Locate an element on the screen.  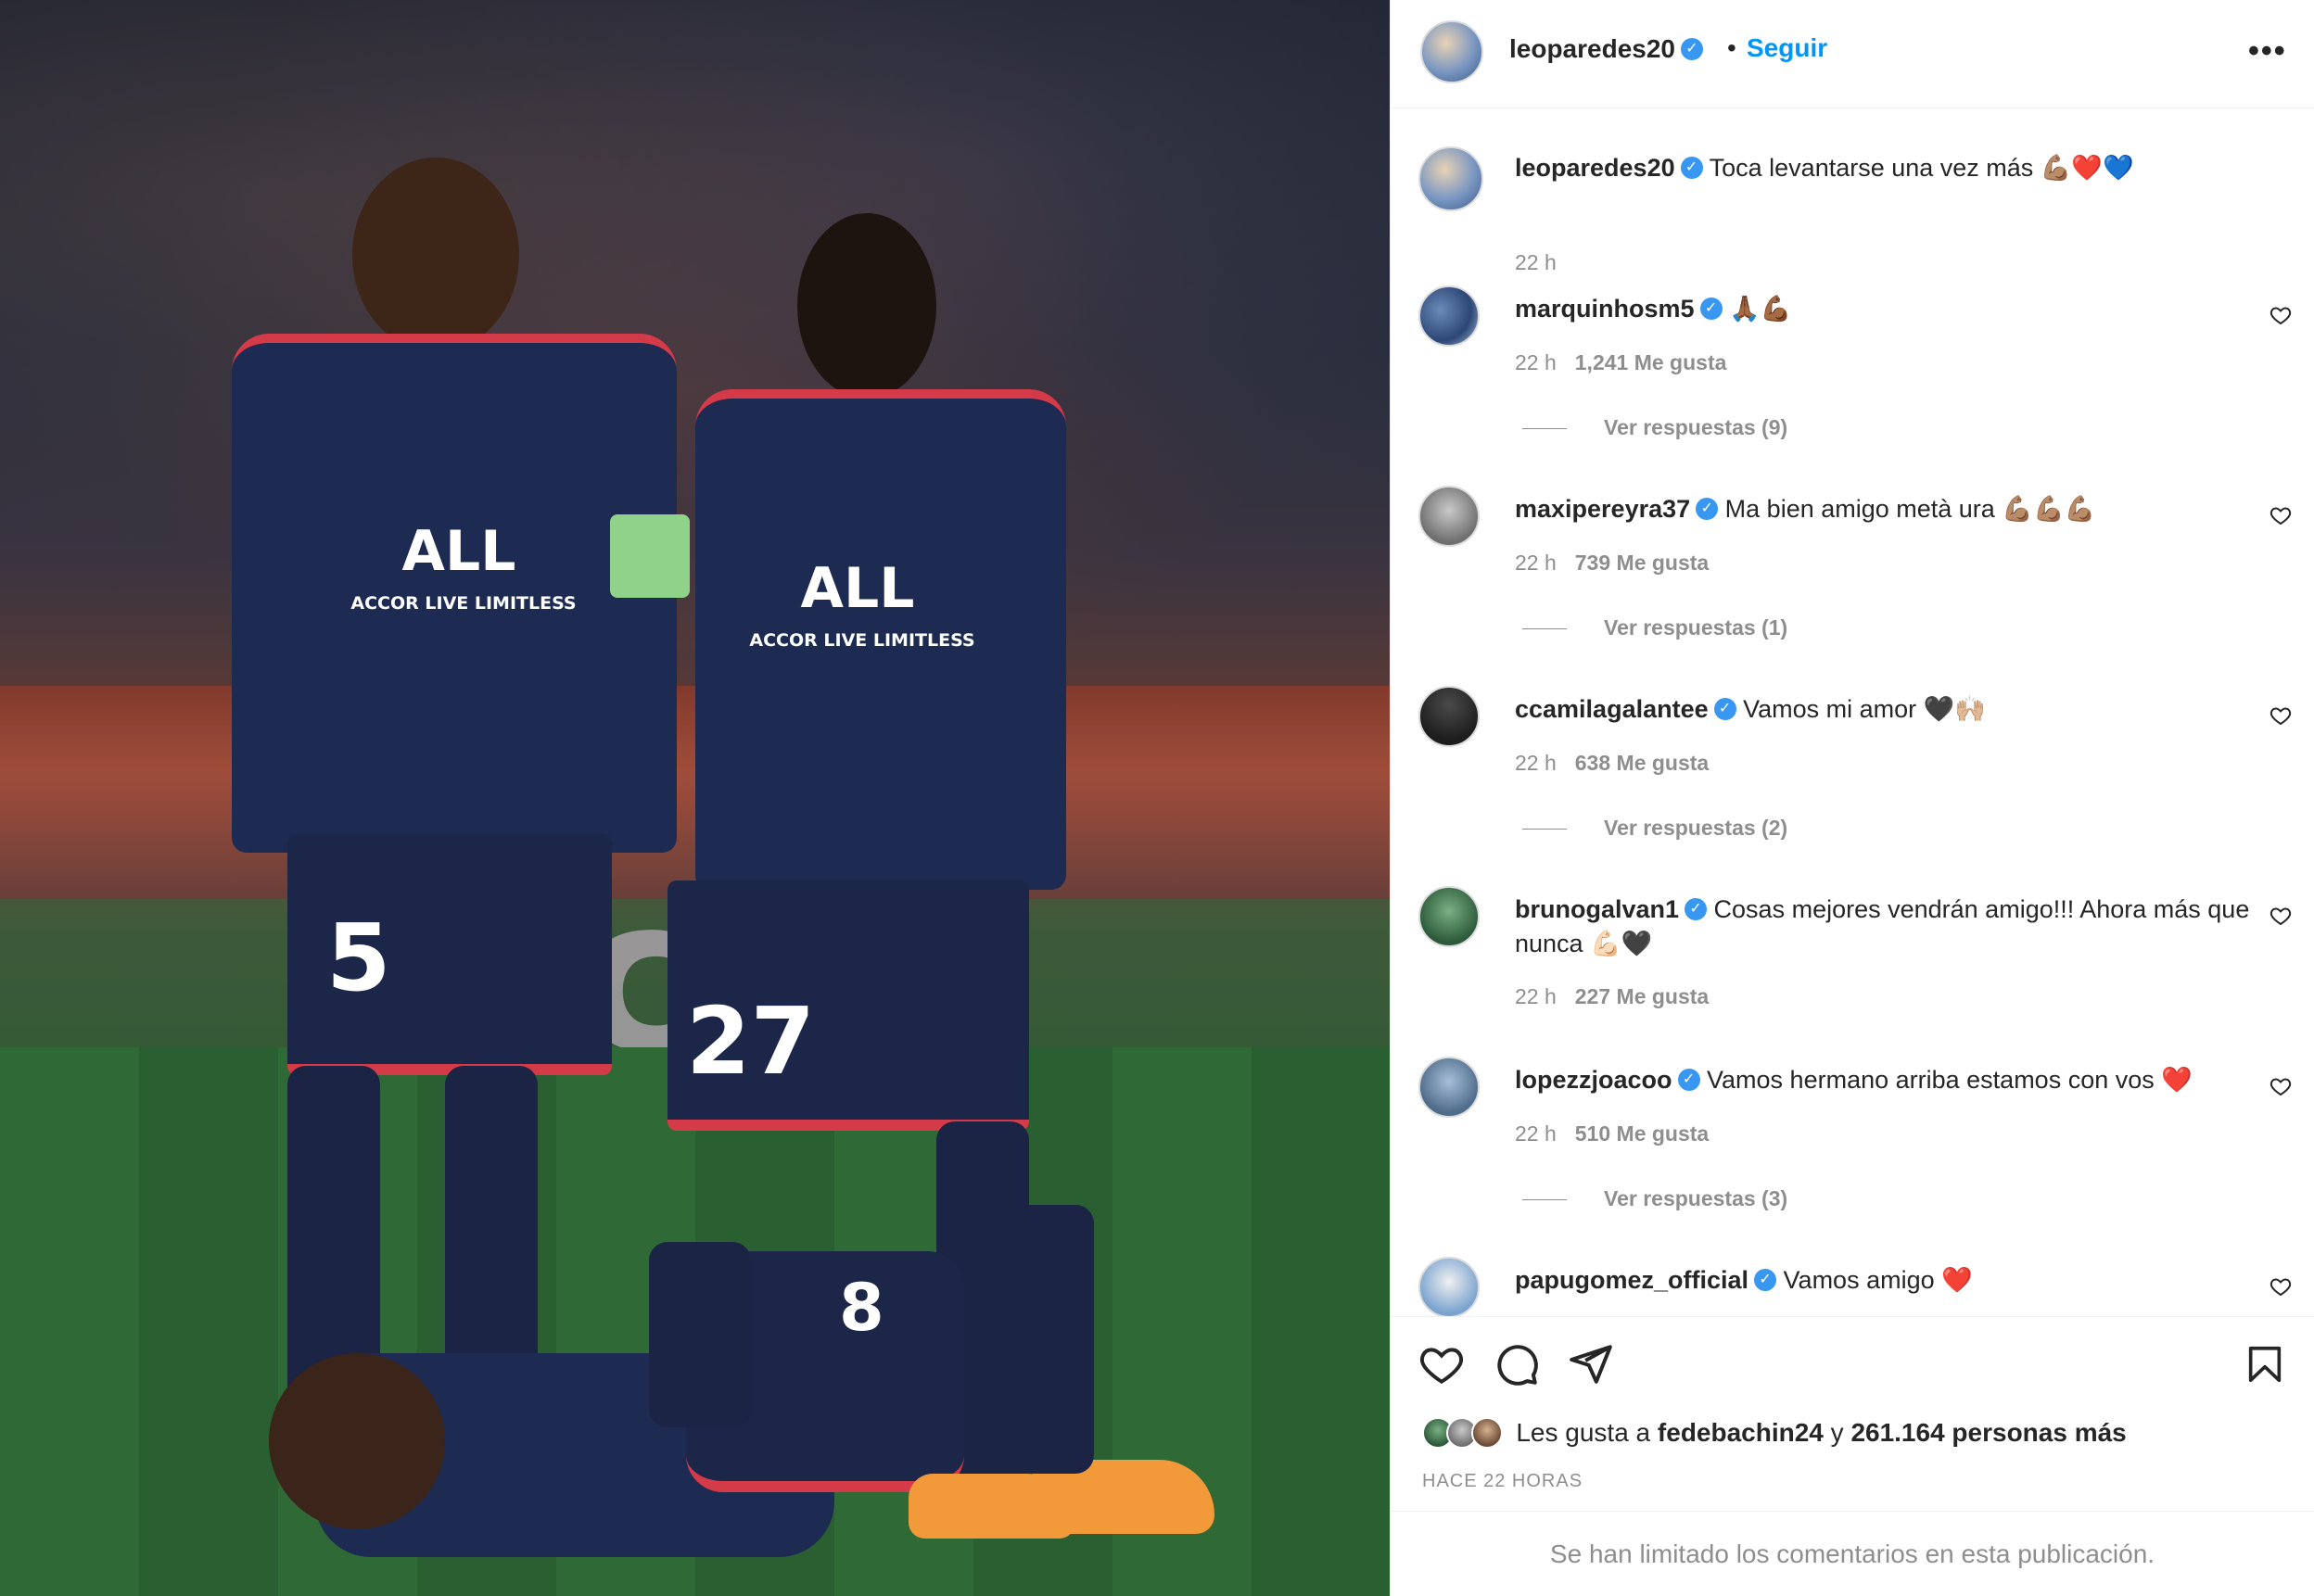
view-replies-label: Ver respuestas (9) is located at coordinates (1695, 427).